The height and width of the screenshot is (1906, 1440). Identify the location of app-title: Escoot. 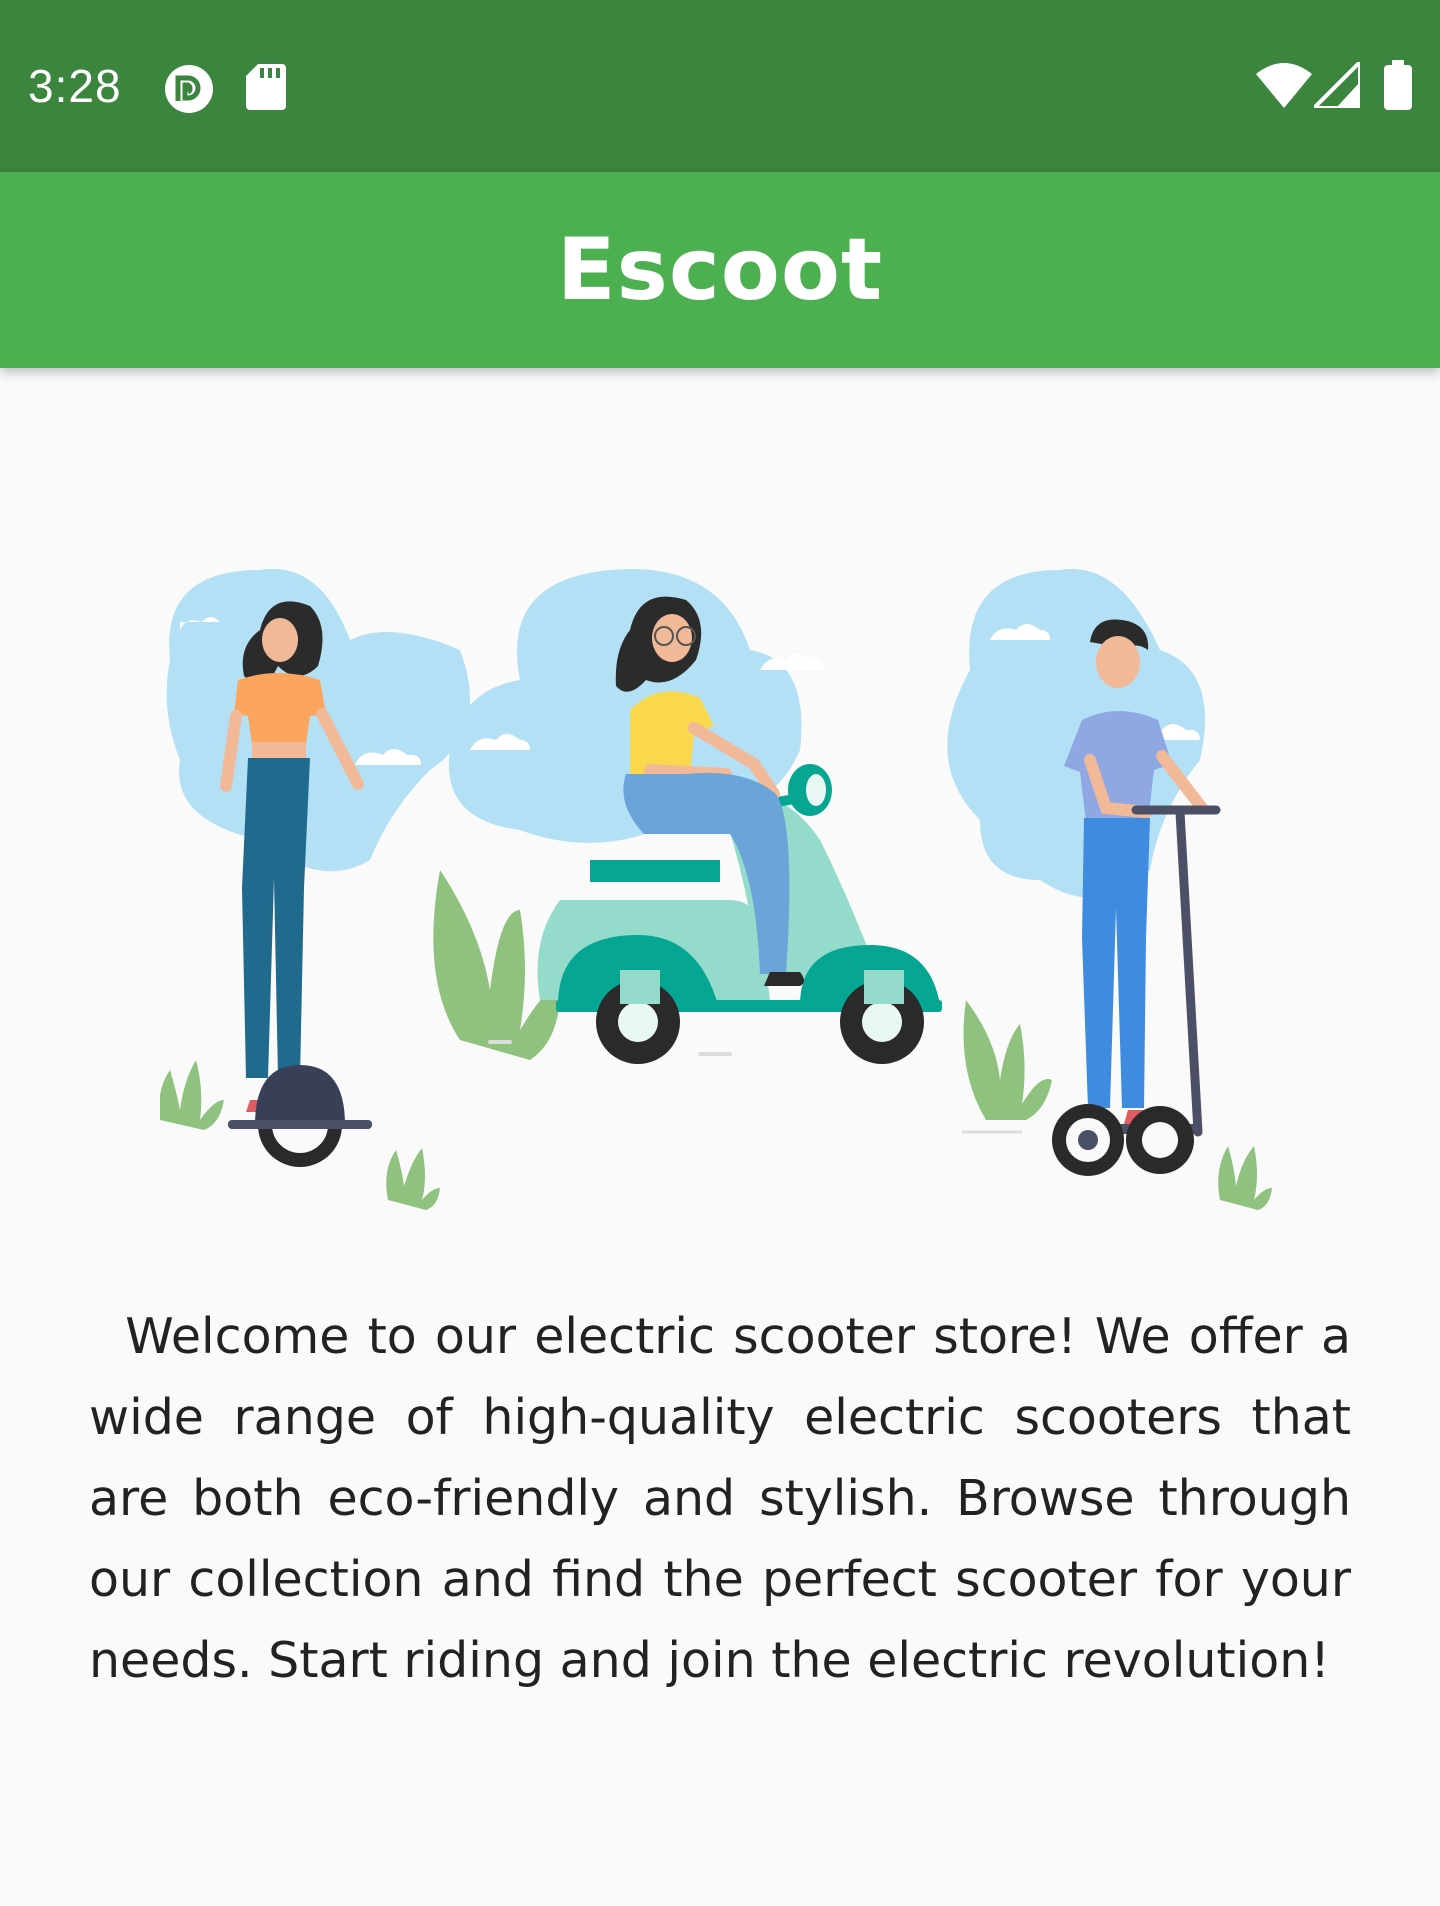
(720, 270).